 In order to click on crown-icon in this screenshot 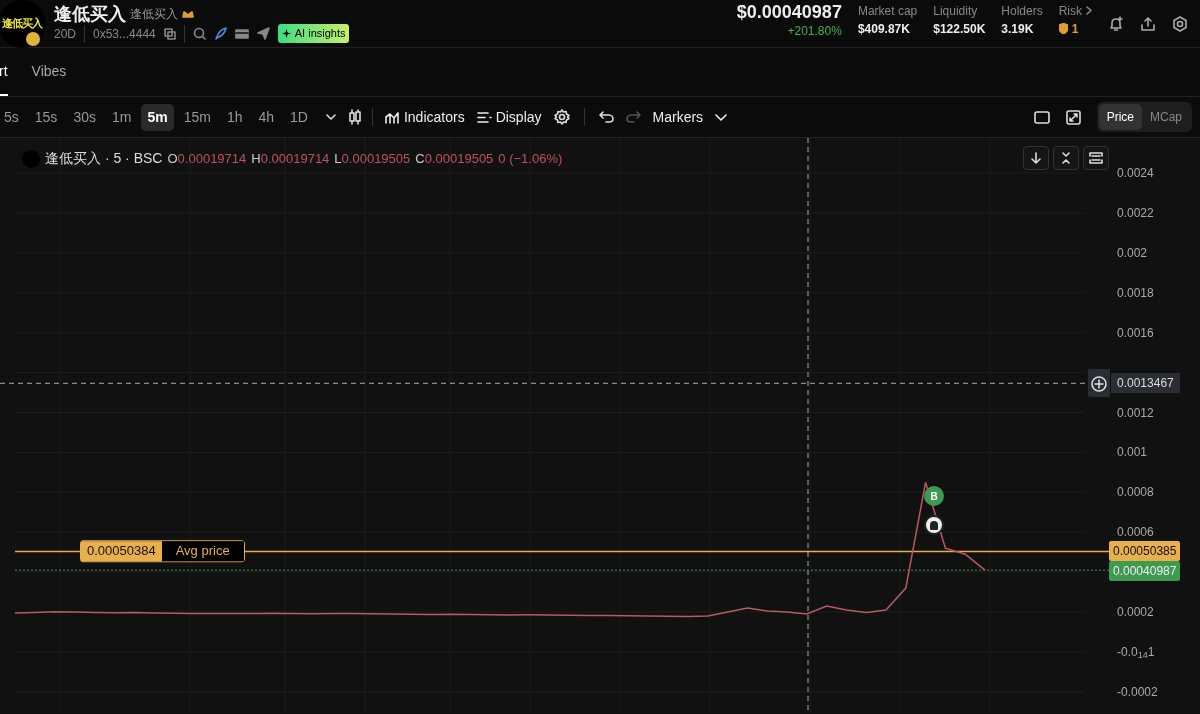, I will do `click(188, 14)`.